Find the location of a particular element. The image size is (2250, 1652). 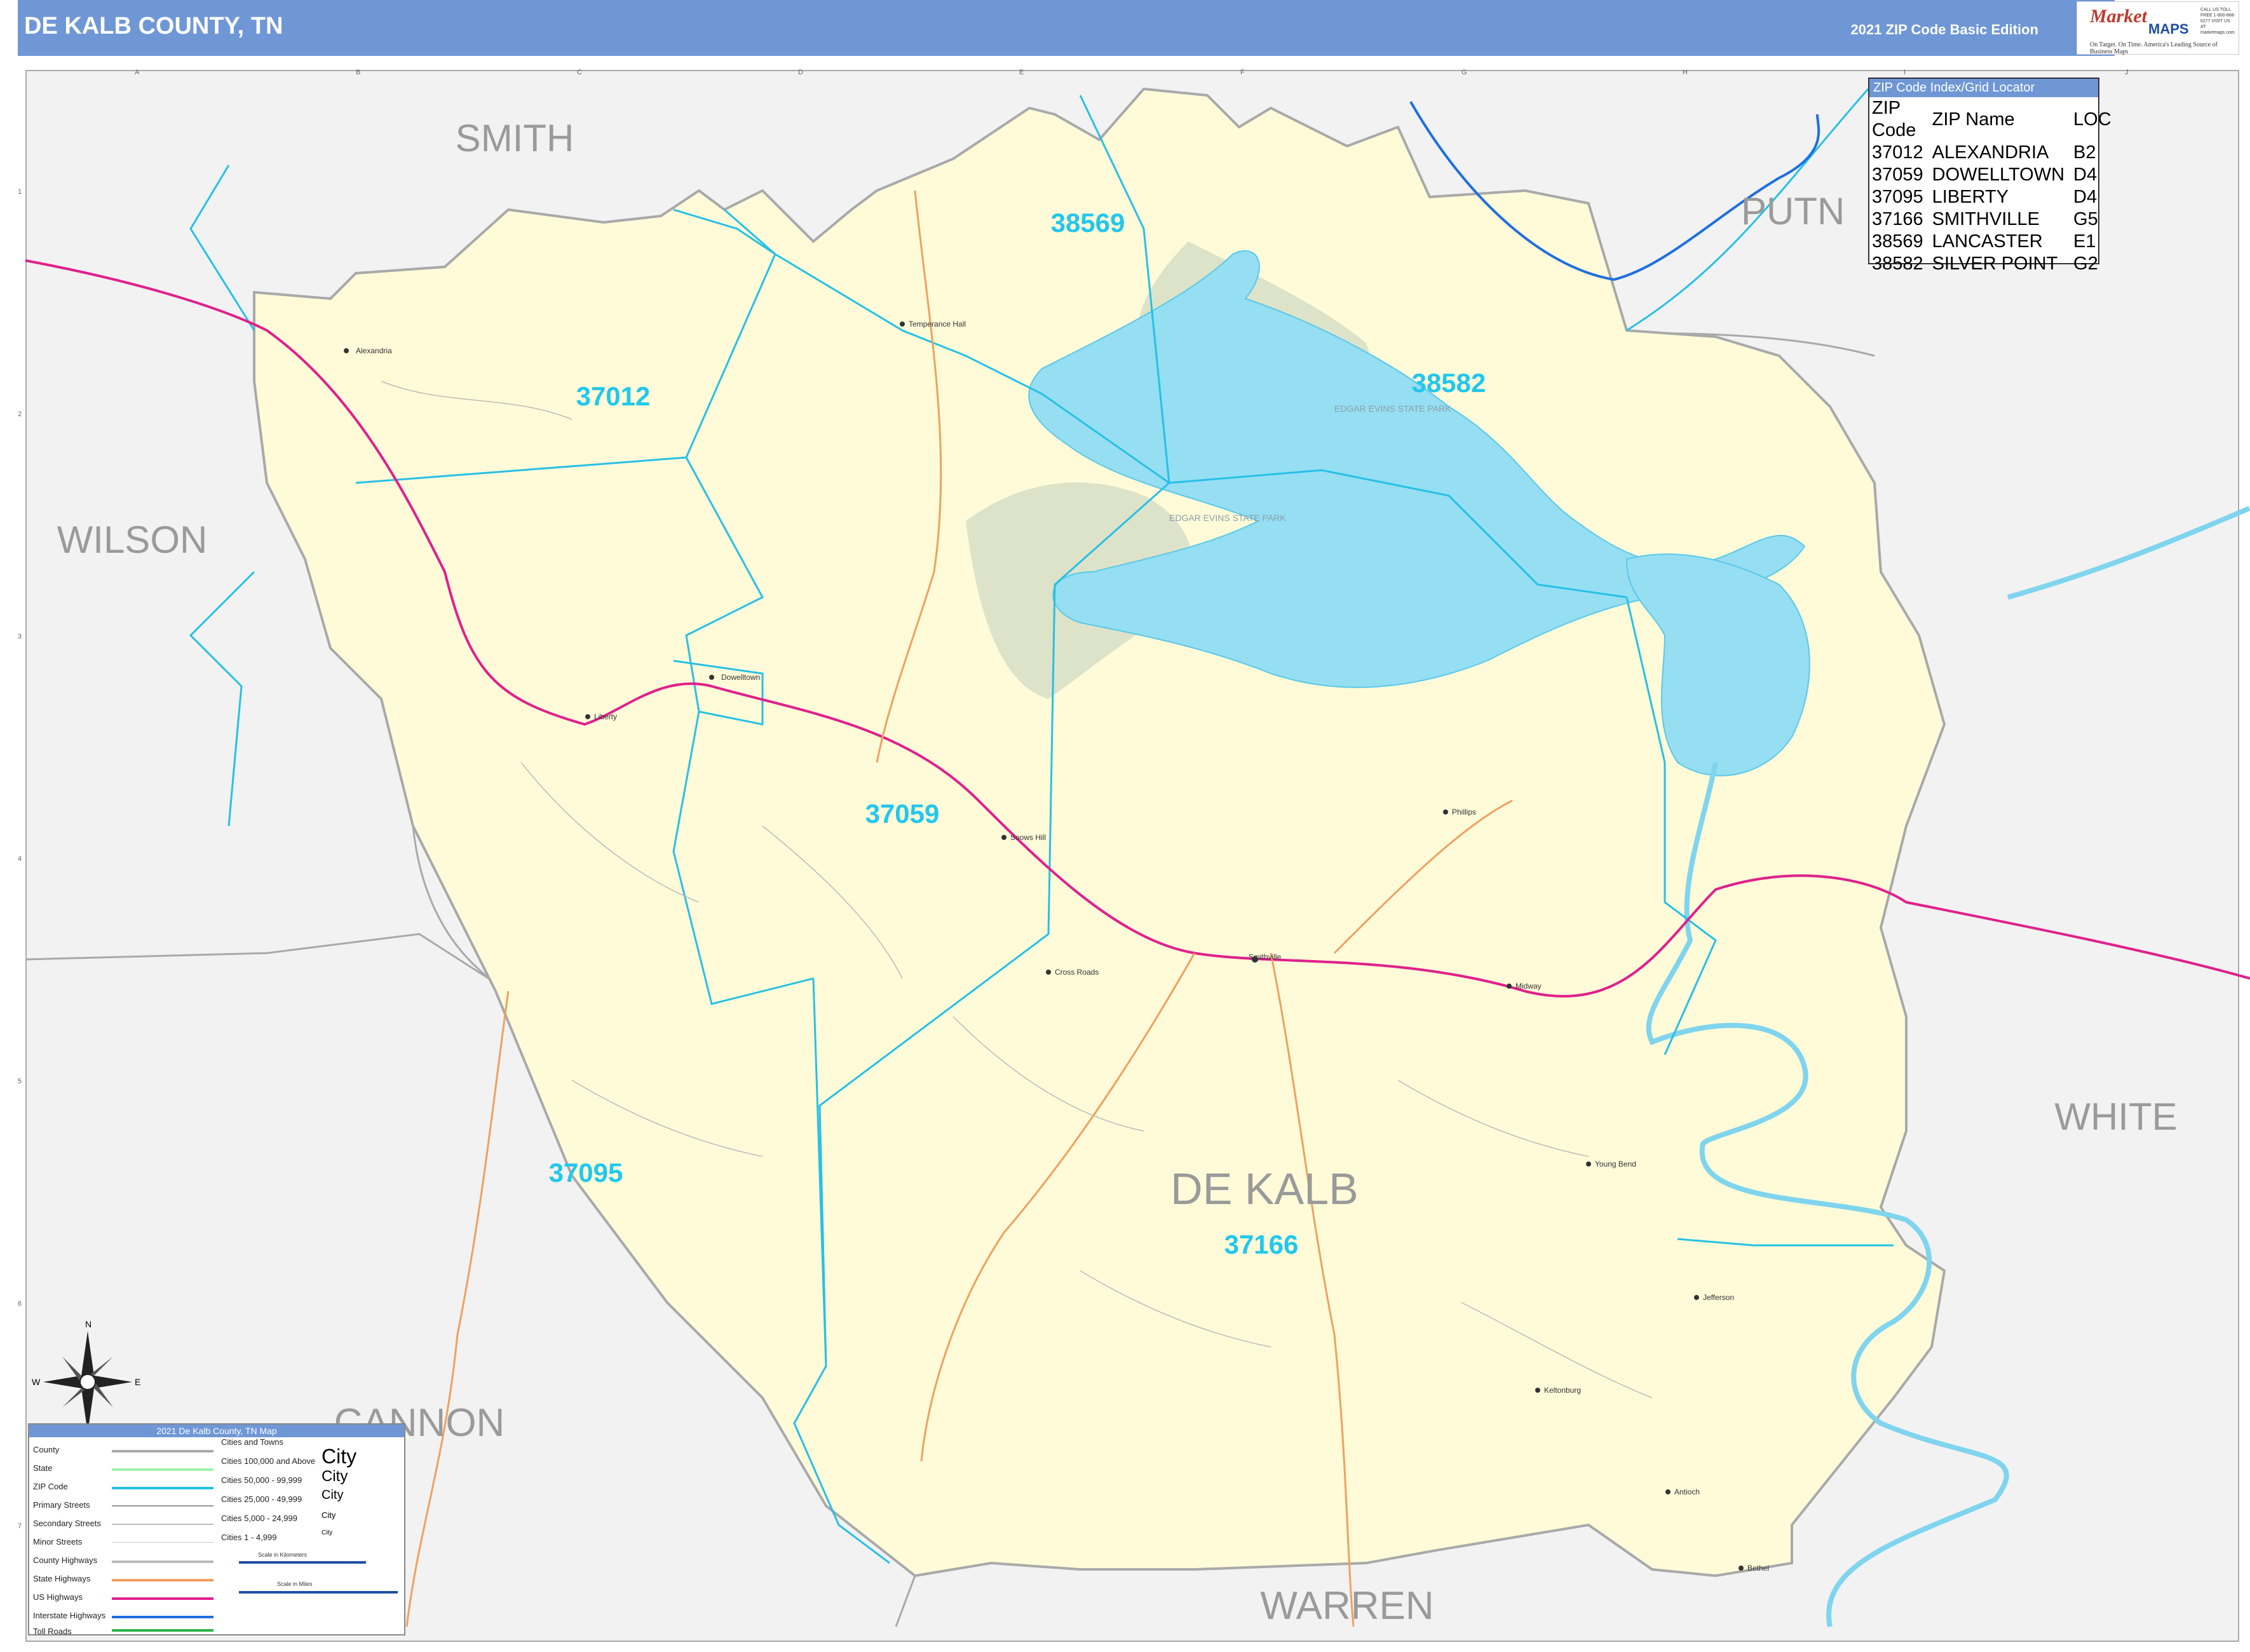

grid-col-j: J is located at coordinates (2127, 73).